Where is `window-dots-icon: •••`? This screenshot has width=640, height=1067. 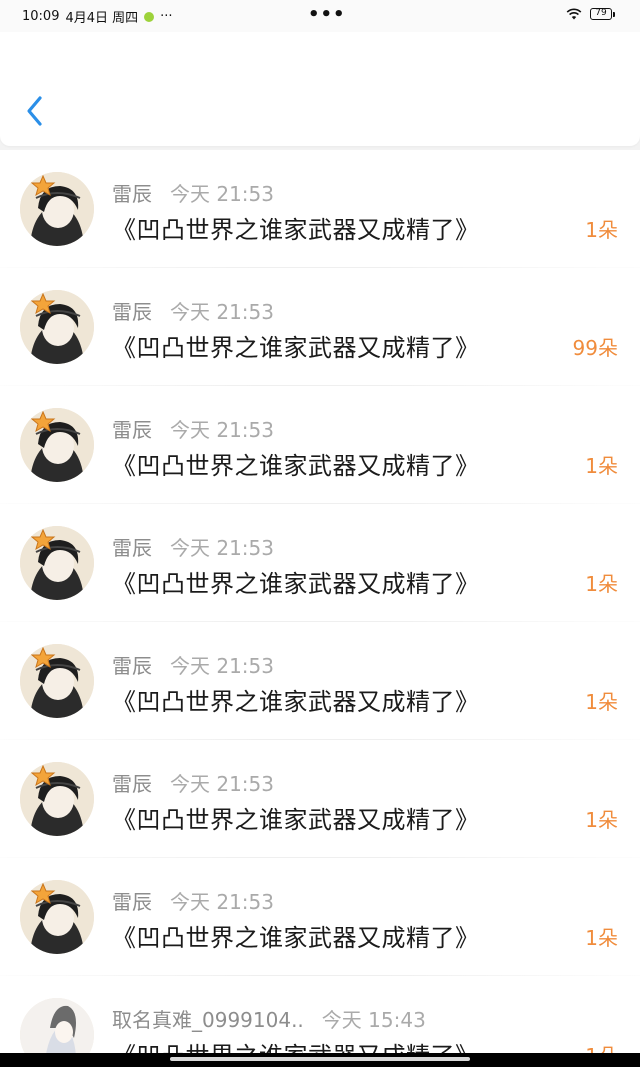 window-dots-icon: ••• is located at coordinates (327, 14).